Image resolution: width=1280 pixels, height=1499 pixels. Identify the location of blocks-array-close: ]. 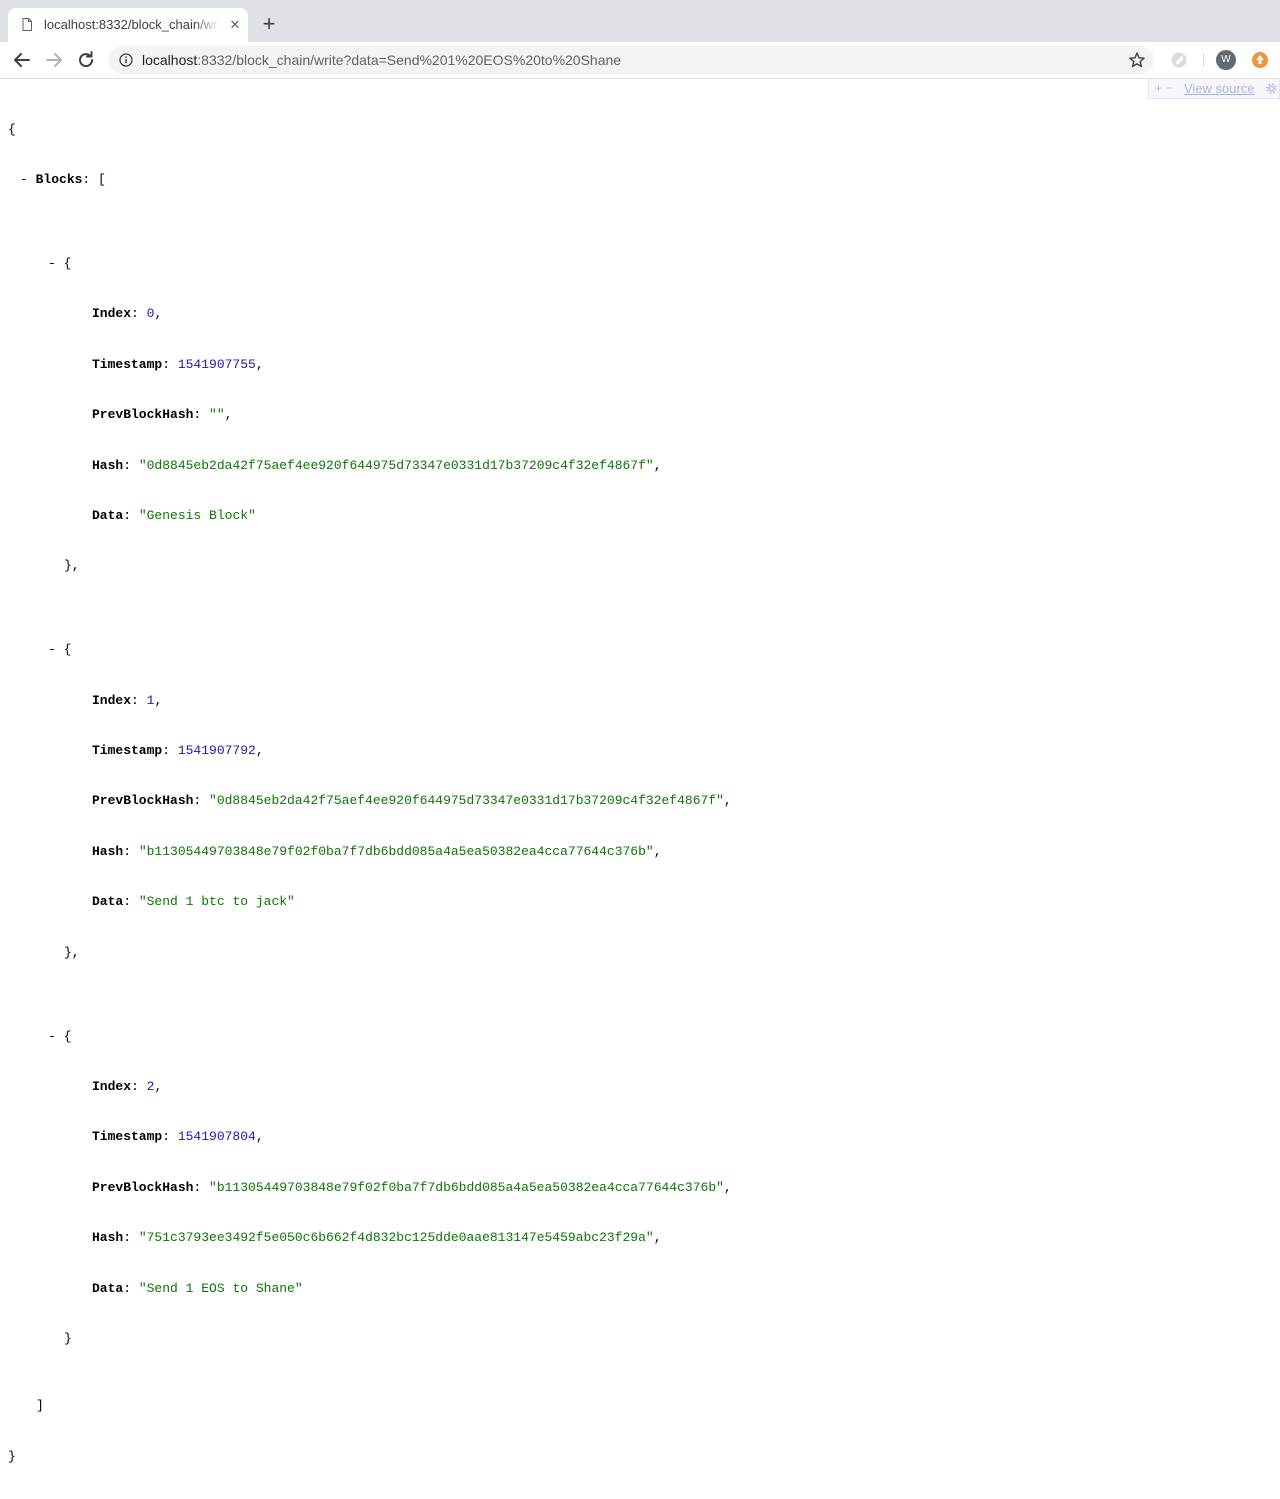
(40, 1406).